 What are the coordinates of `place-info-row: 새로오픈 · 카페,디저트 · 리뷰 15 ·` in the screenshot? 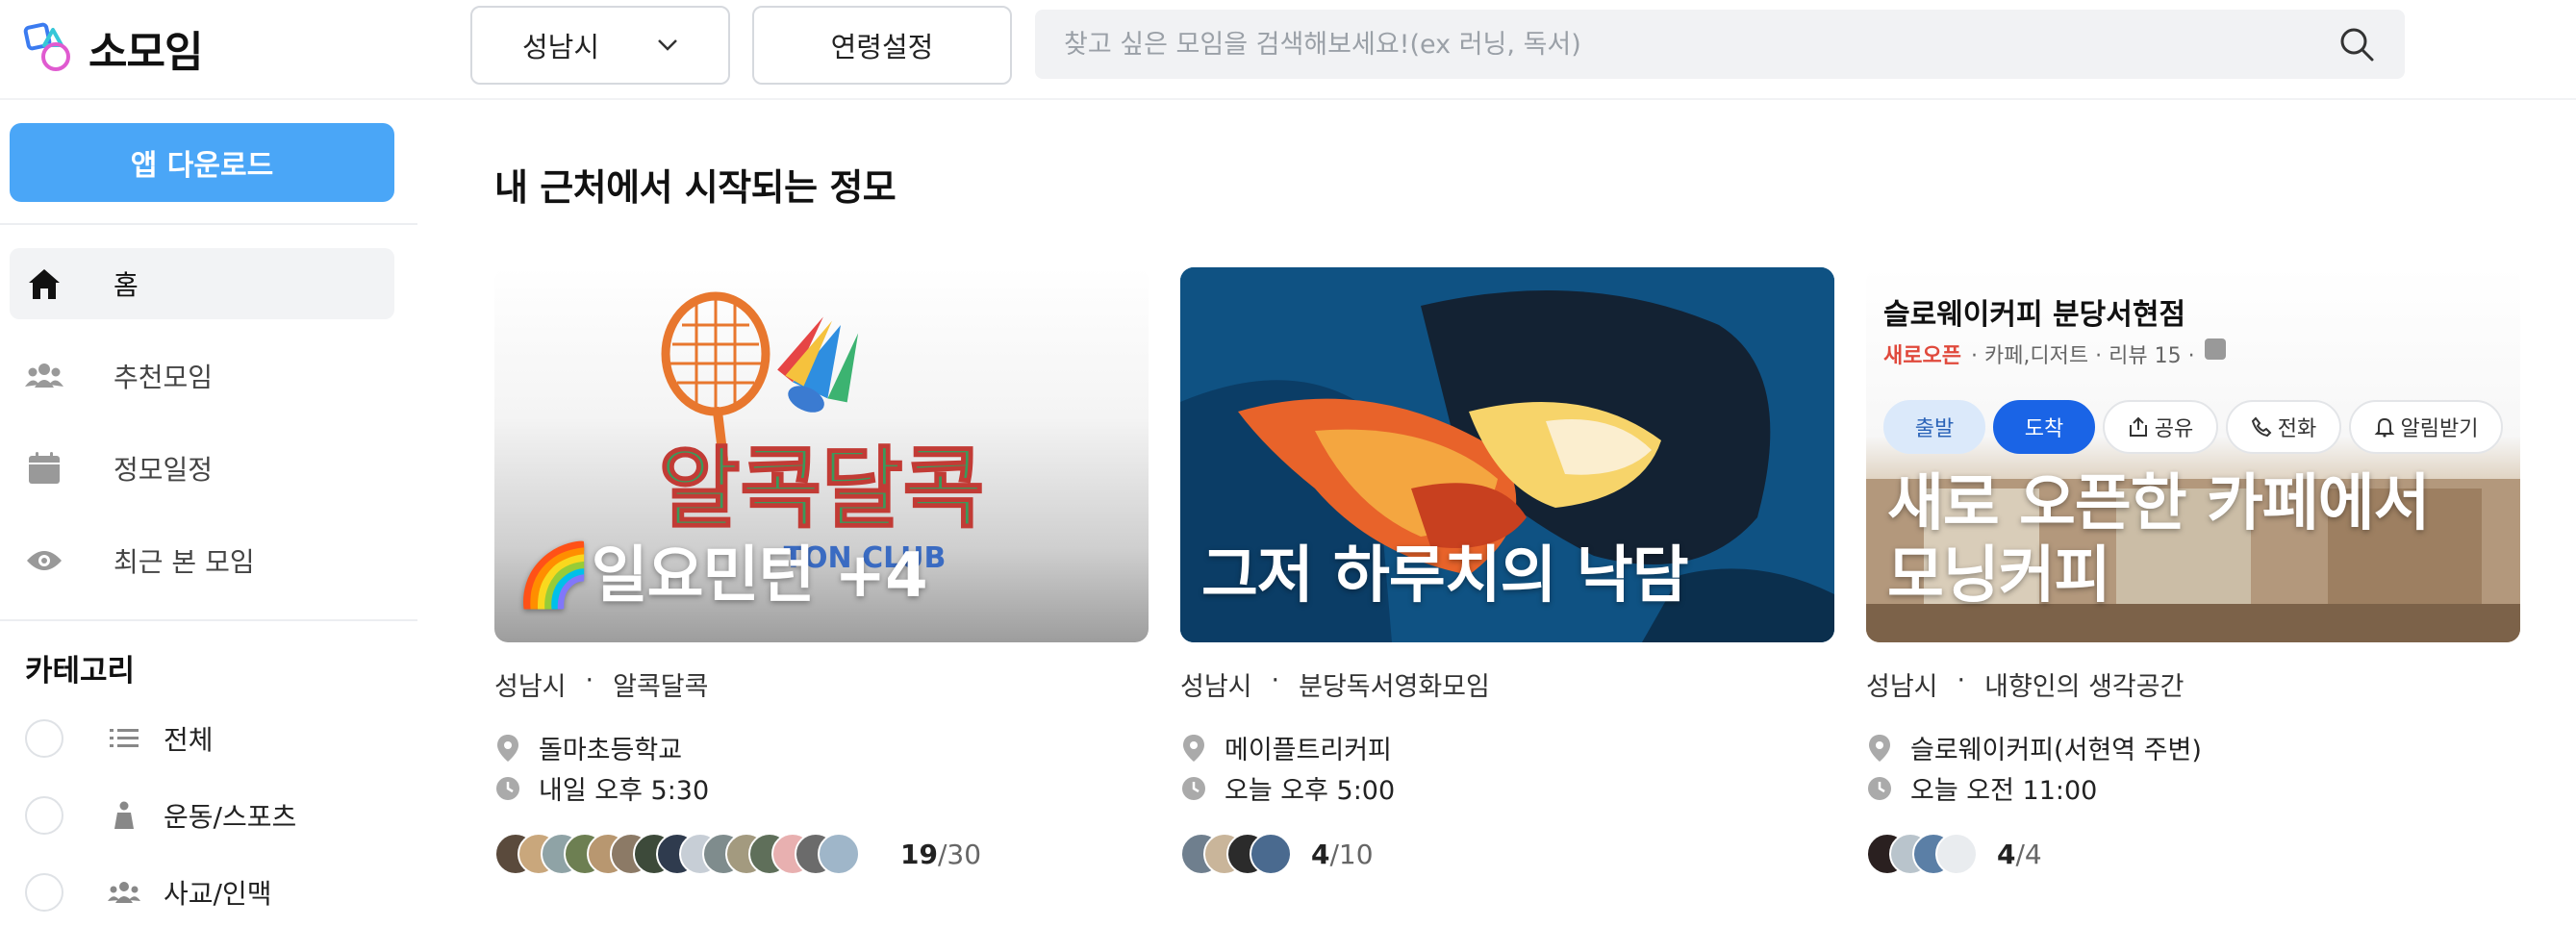 It's located at (2054, 353).